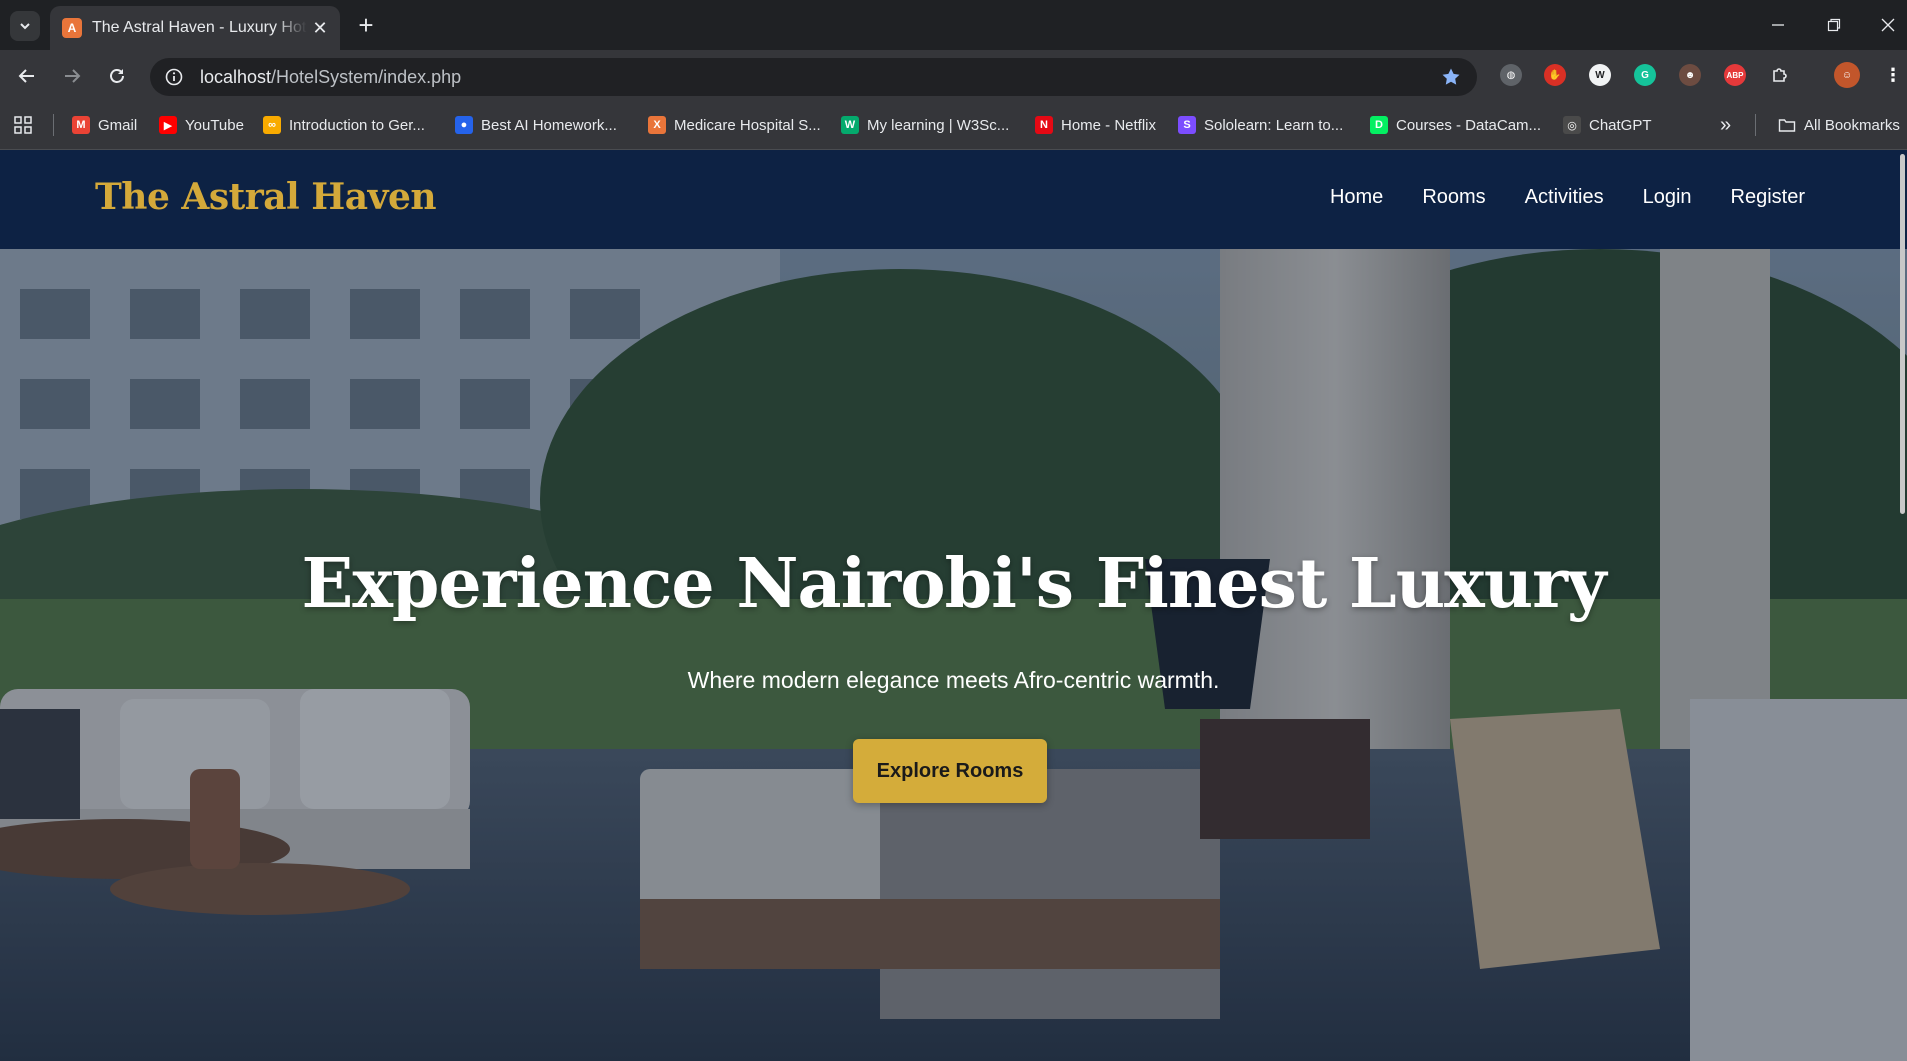 The height and width of the screenshot is (1061, 1907). Describe the element at coordinates (118, 125) in the screenshot. I see `bookmark-label: Gmail` at that location.